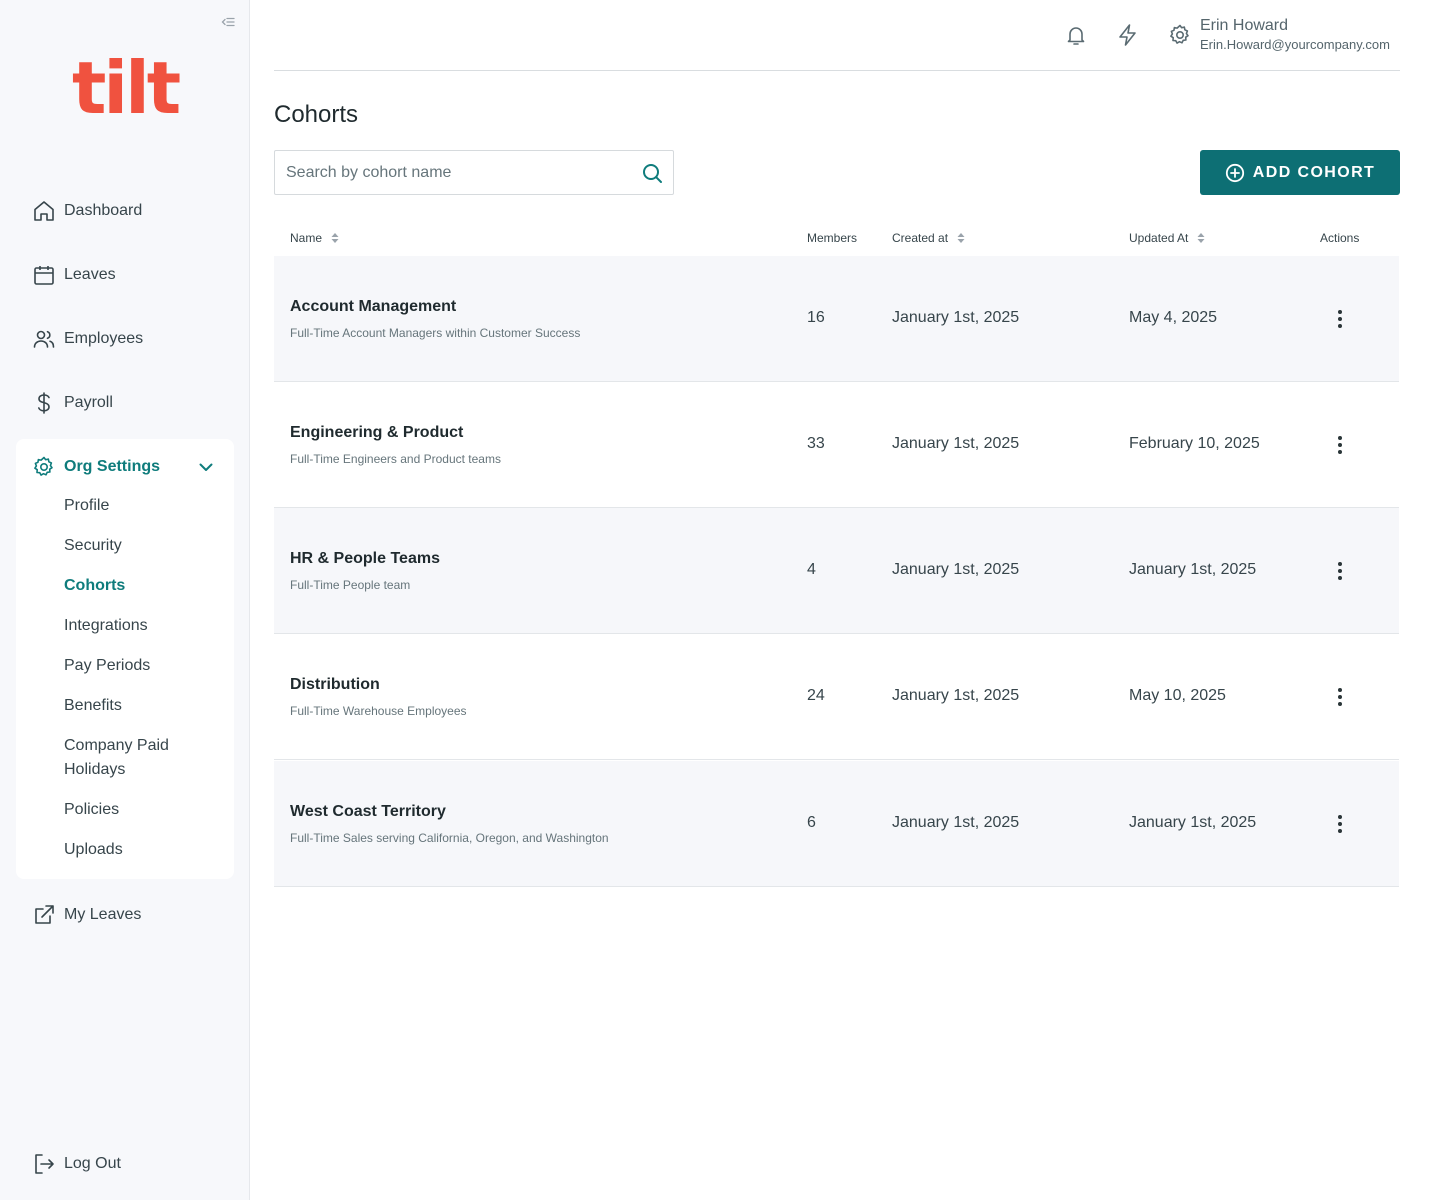 This screenshot has height=1200, width=1440. Describe the element at coordinates (112, 466) in the screenshot. I see `sidebar-item-label: Org Settings` at that location.